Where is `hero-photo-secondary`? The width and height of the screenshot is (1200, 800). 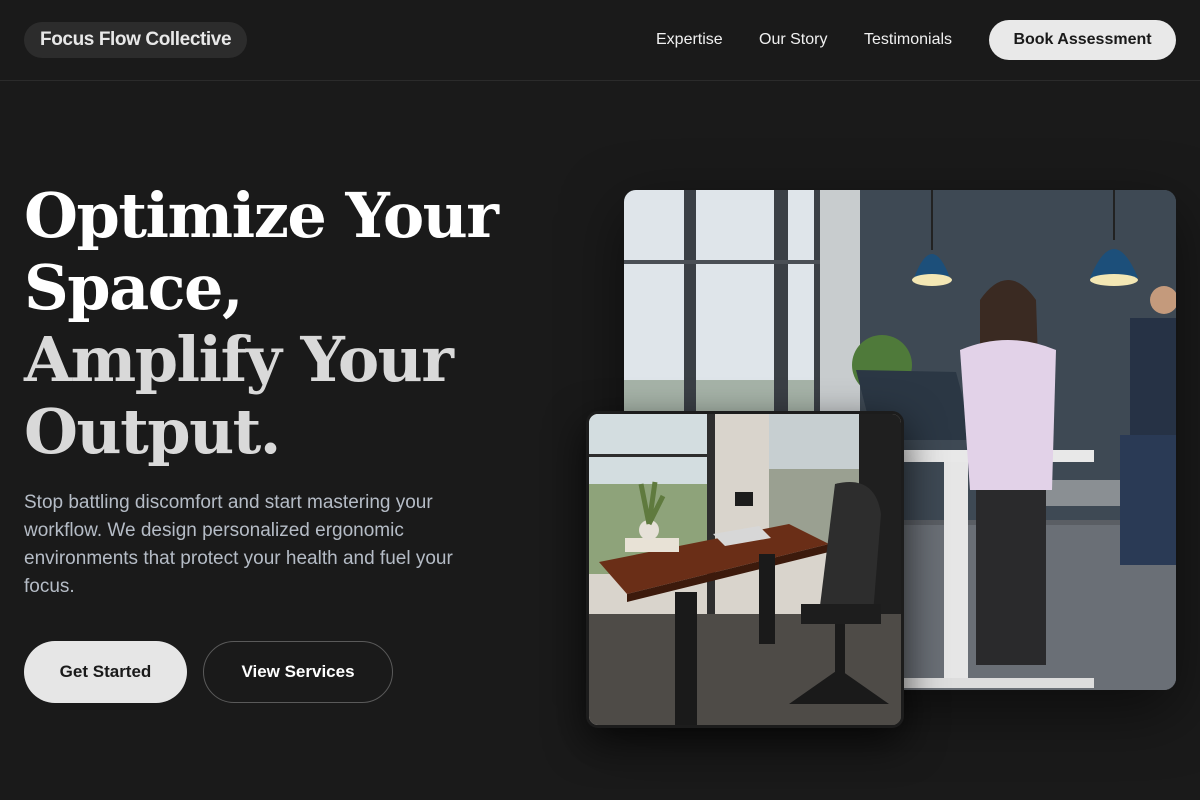 hero-photo-secondary is located at coordinates (745, 569).